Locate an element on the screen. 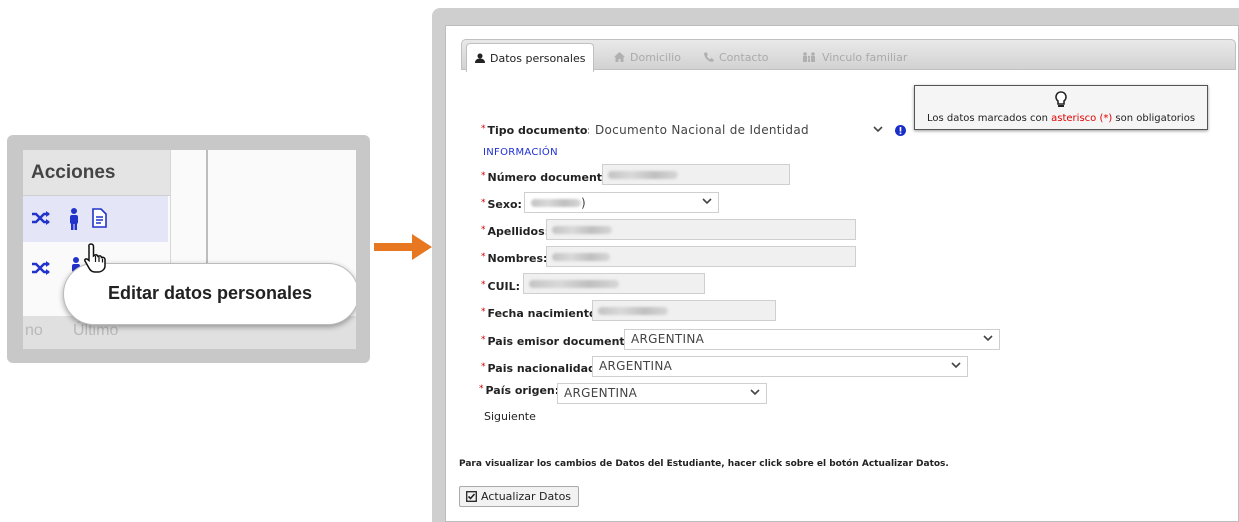 The height and width of the screenshot is (522, 1239). apellidos-input is located at coordinates (701, 229).